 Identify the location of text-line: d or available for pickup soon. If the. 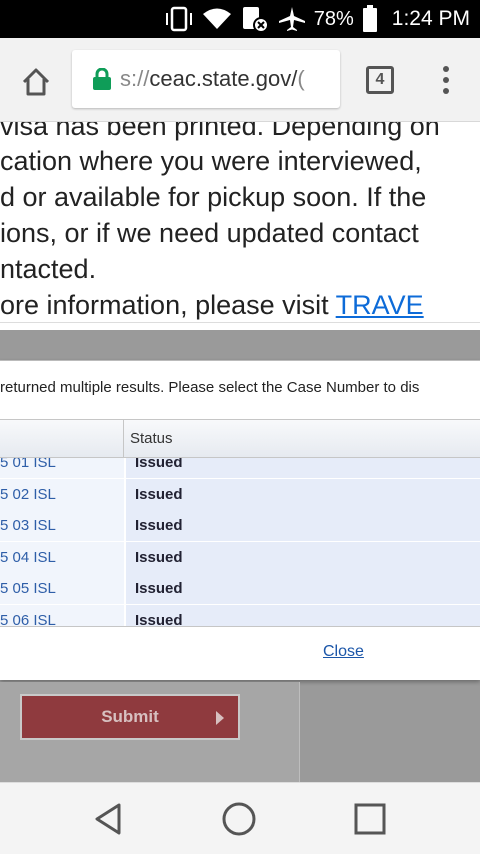
(213, 197).